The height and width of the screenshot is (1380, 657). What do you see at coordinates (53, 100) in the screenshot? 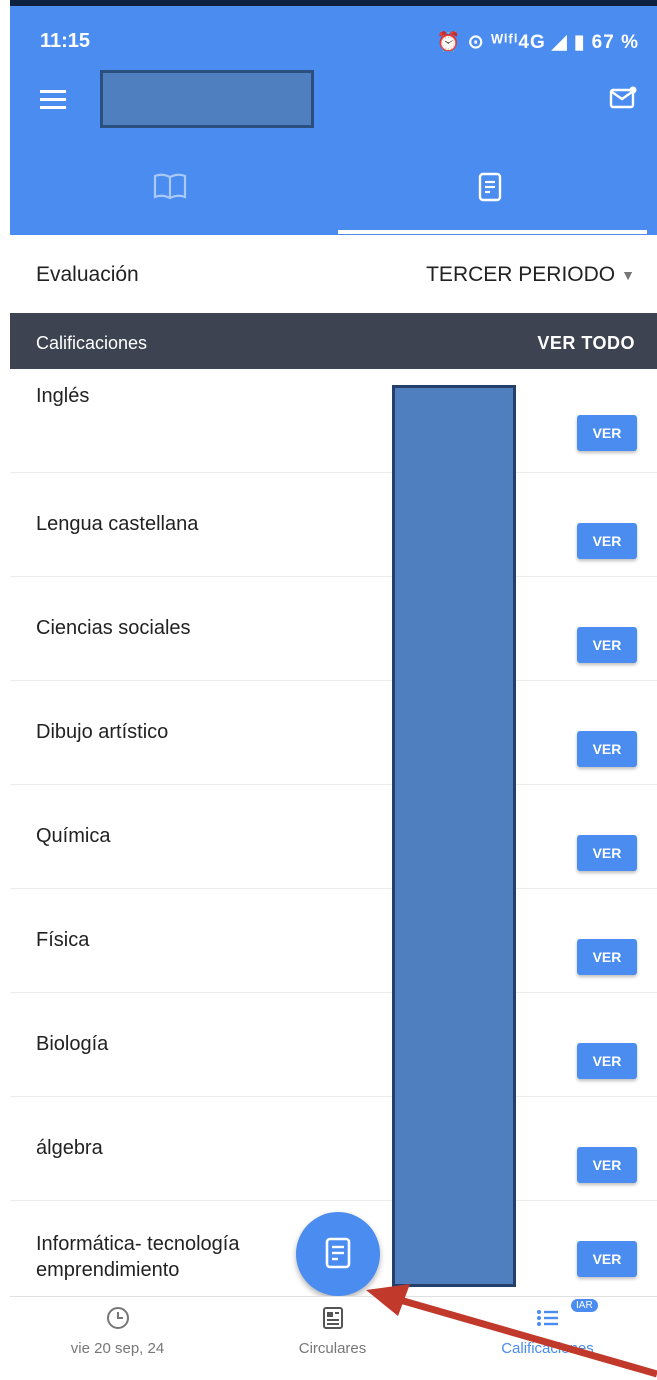
I see `menu-icon` at bounding box center [53, 100].